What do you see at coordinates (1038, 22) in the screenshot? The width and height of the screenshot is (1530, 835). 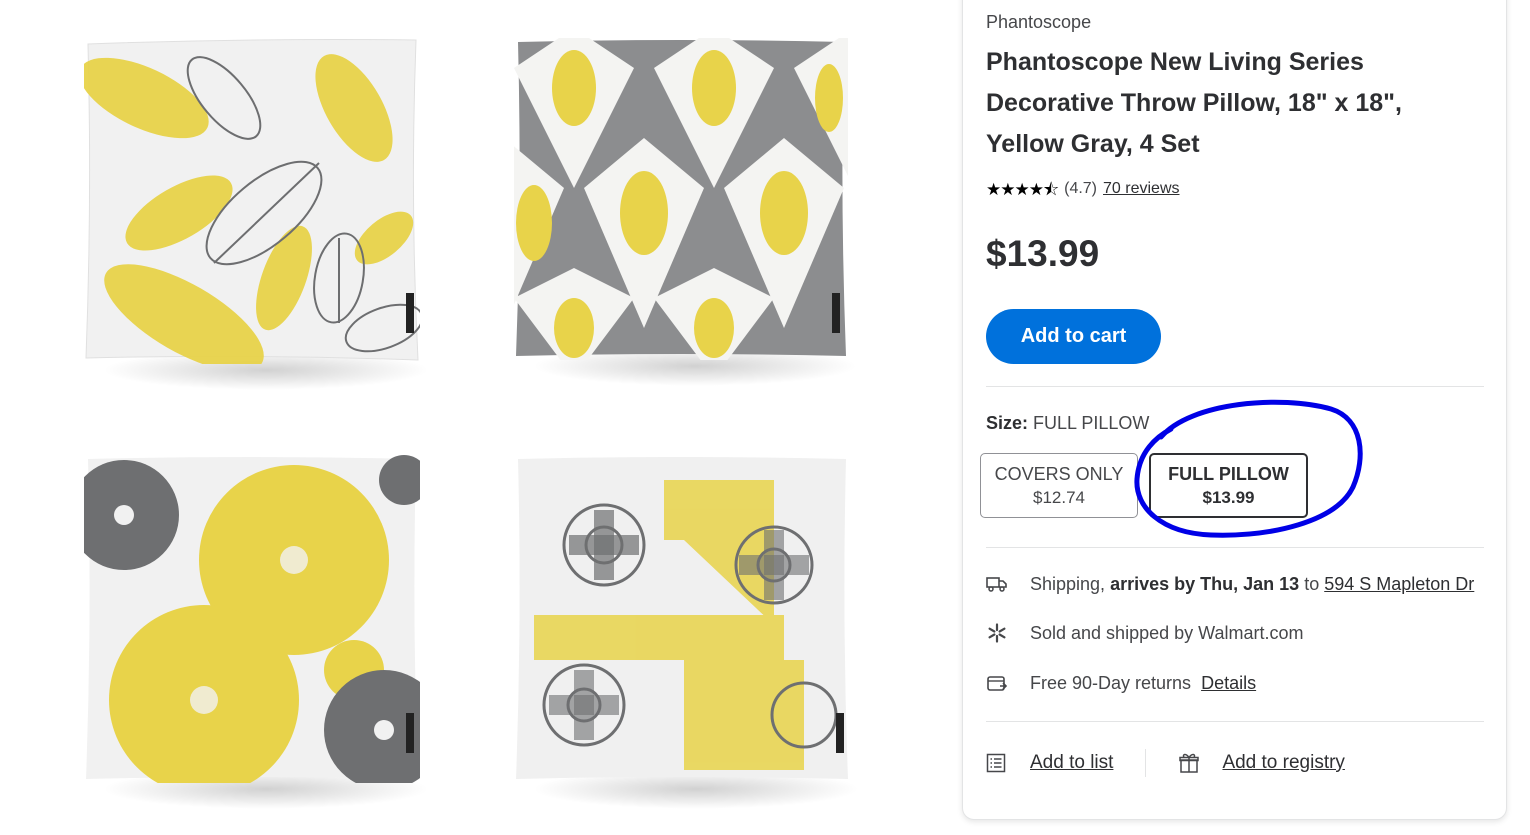 I see `brand-name: Phantoscope` at bounding box center [1038, 22].